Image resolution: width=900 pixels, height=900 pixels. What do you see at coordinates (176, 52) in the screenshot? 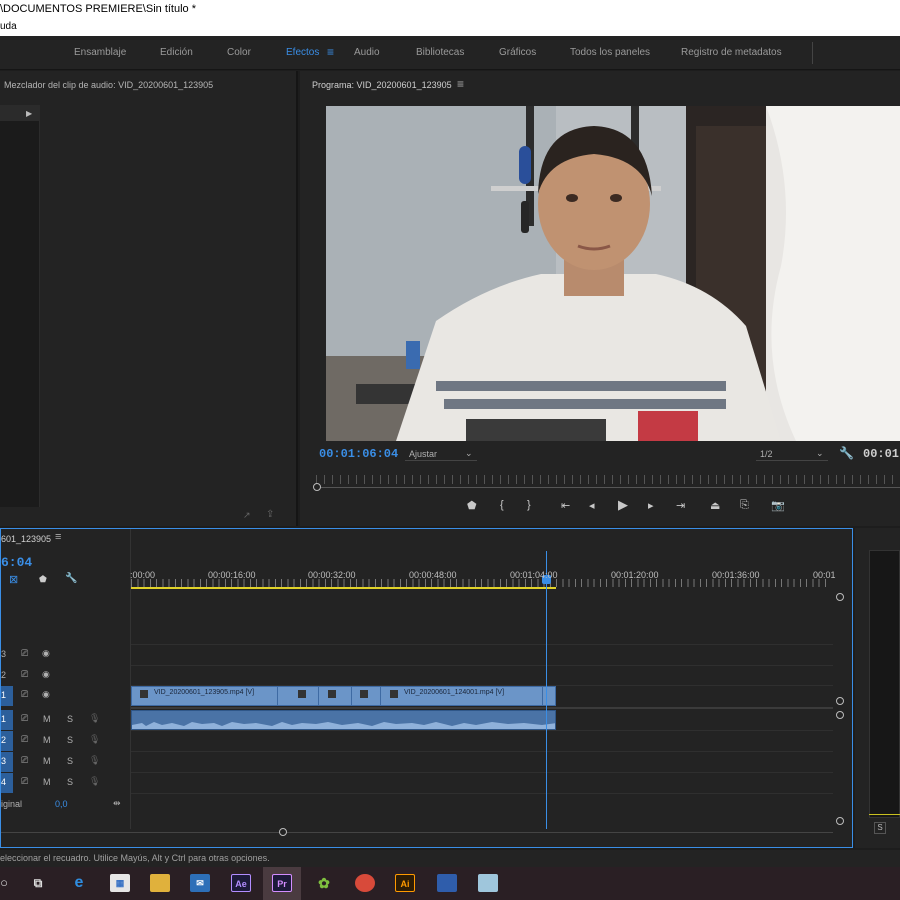
I see `workspace-tab-edicion: Edición` at bounding box center [176, 52].